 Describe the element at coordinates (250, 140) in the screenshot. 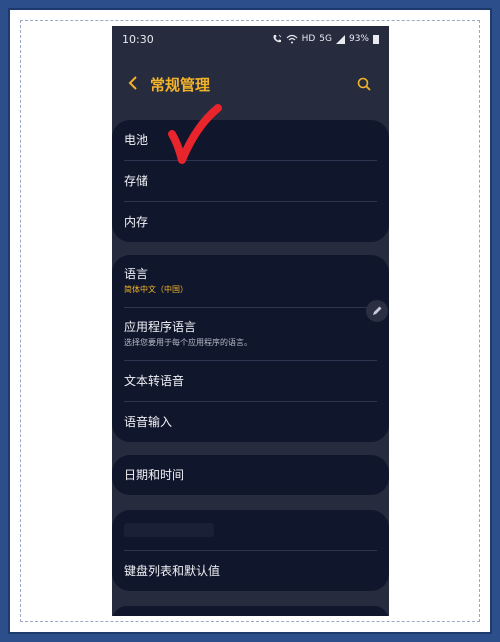

I see `list-item-battery: 电池` at that location.